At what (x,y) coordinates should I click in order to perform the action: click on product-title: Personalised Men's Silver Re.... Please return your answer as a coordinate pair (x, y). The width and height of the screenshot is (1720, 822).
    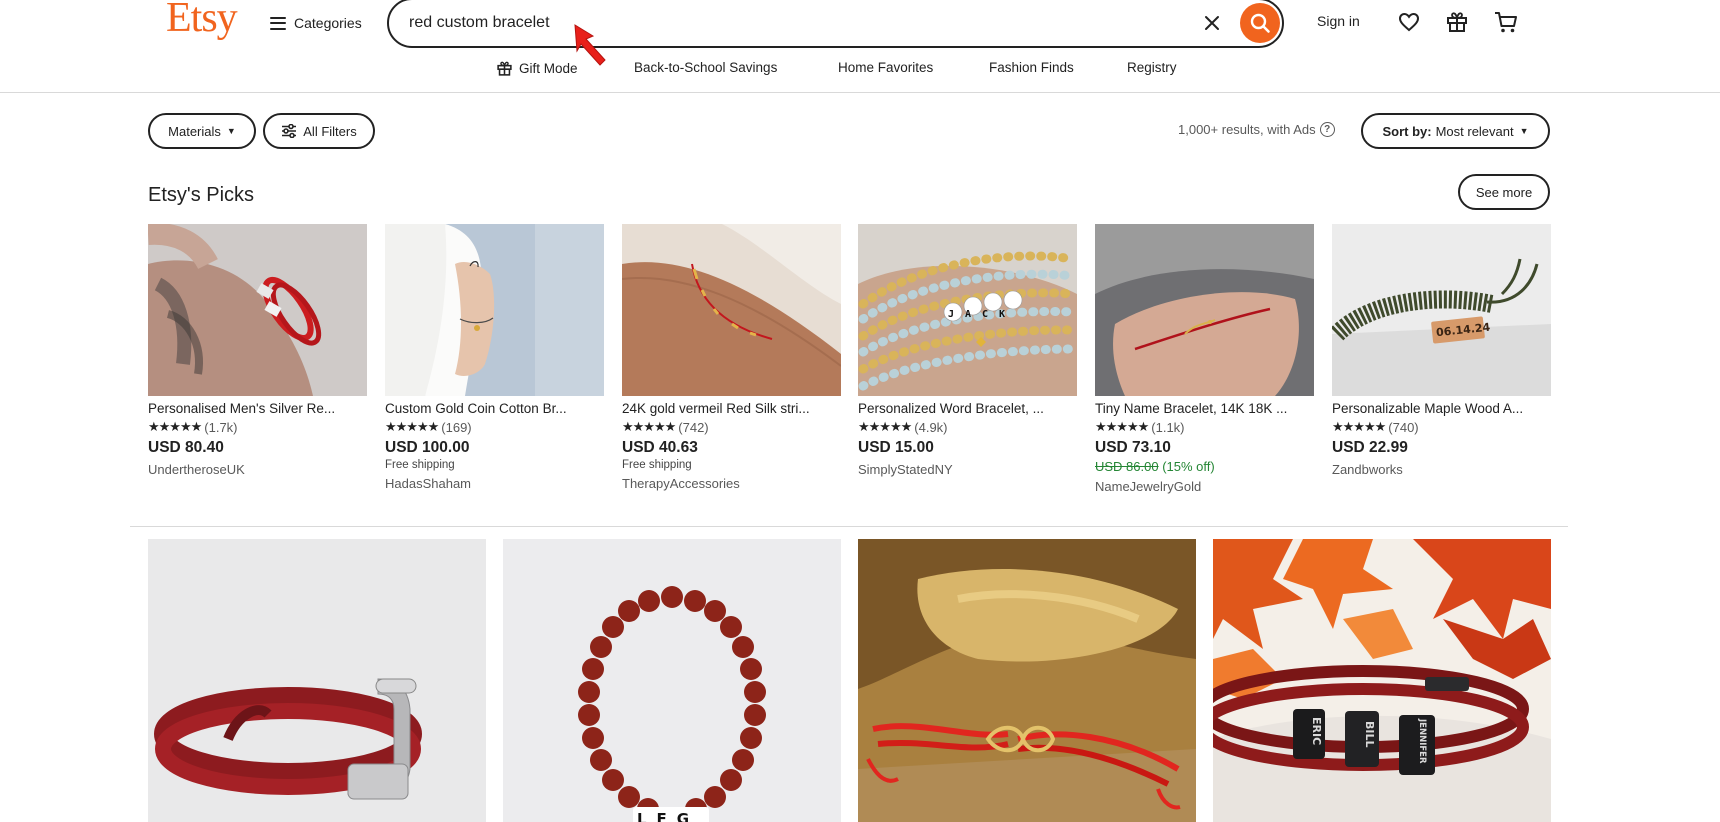
    Looking at the image, I should click on (253, 408).